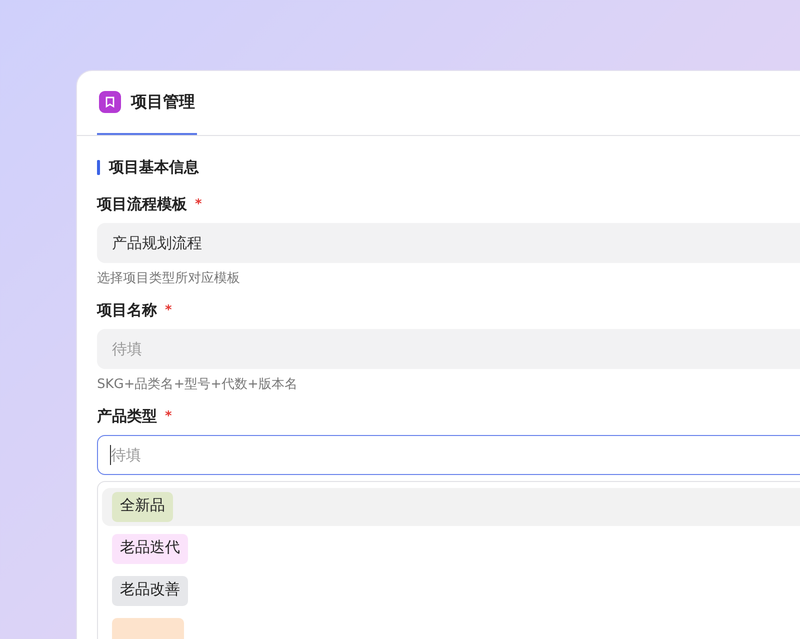 This screenshot has height=639, width=800. I want to click on dropdown-option: 老品改善, so click(451, 591).